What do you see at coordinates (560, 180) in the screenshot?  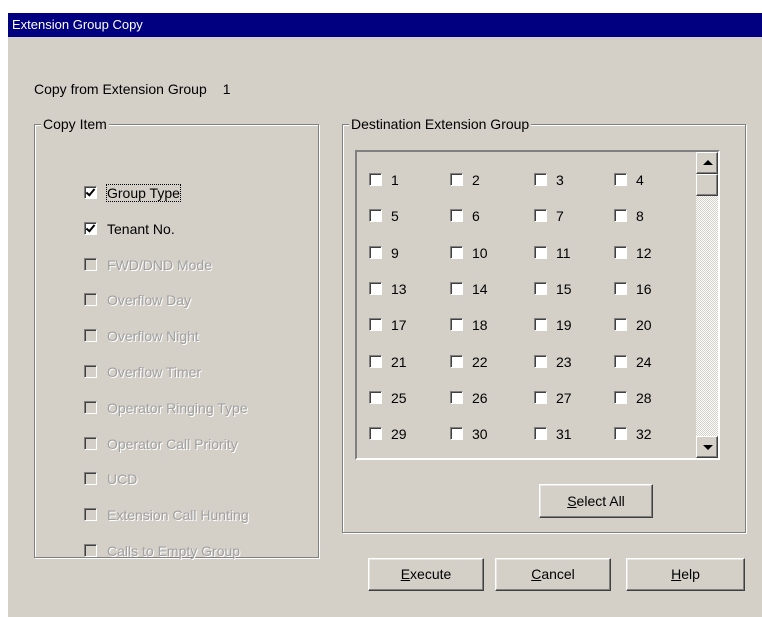 I see `destination-label: 3` at bounding box center [560, 180].